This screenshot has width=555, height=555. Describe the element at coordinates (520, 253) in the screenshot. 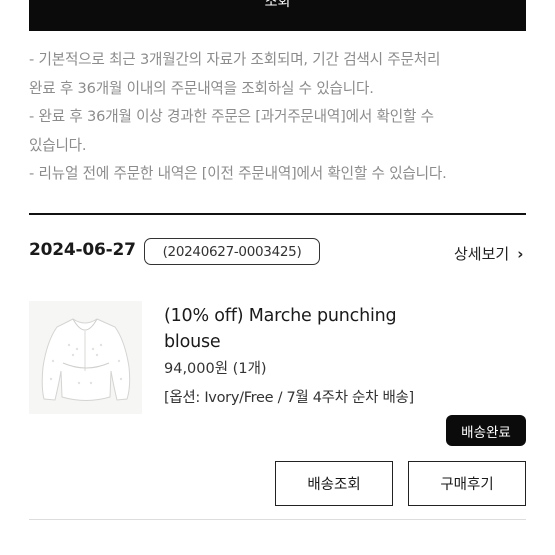

I see `chevron-right-icon: ›` at that location.